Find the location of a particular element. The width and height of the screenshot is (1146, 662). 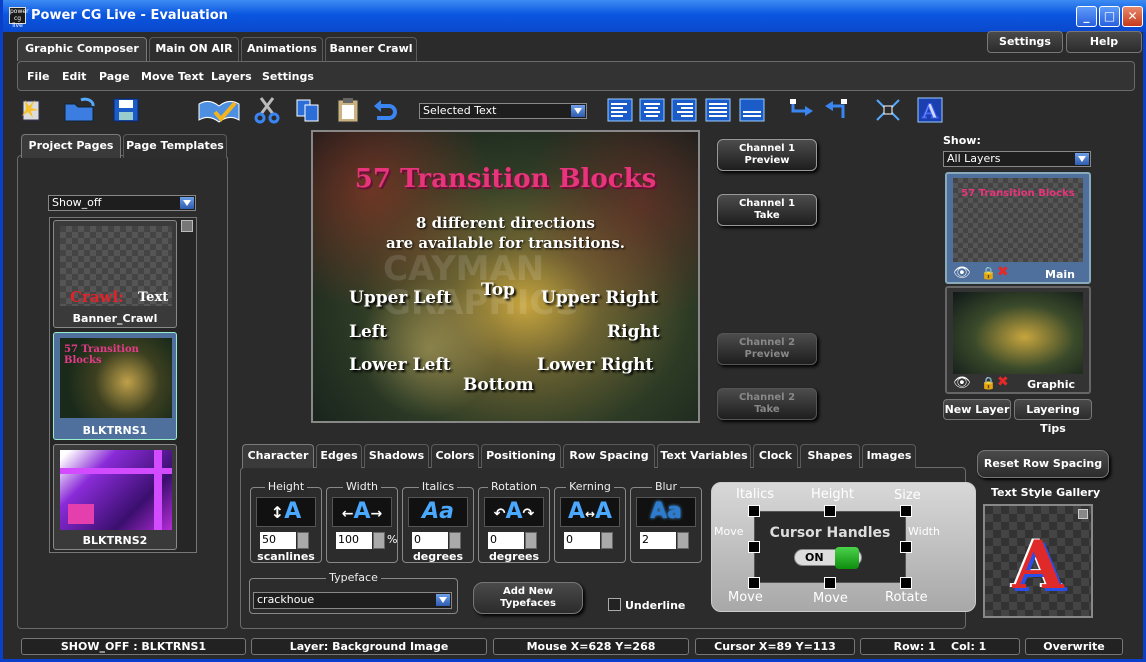

rotation-spinner is located at coordinates (531, 540).